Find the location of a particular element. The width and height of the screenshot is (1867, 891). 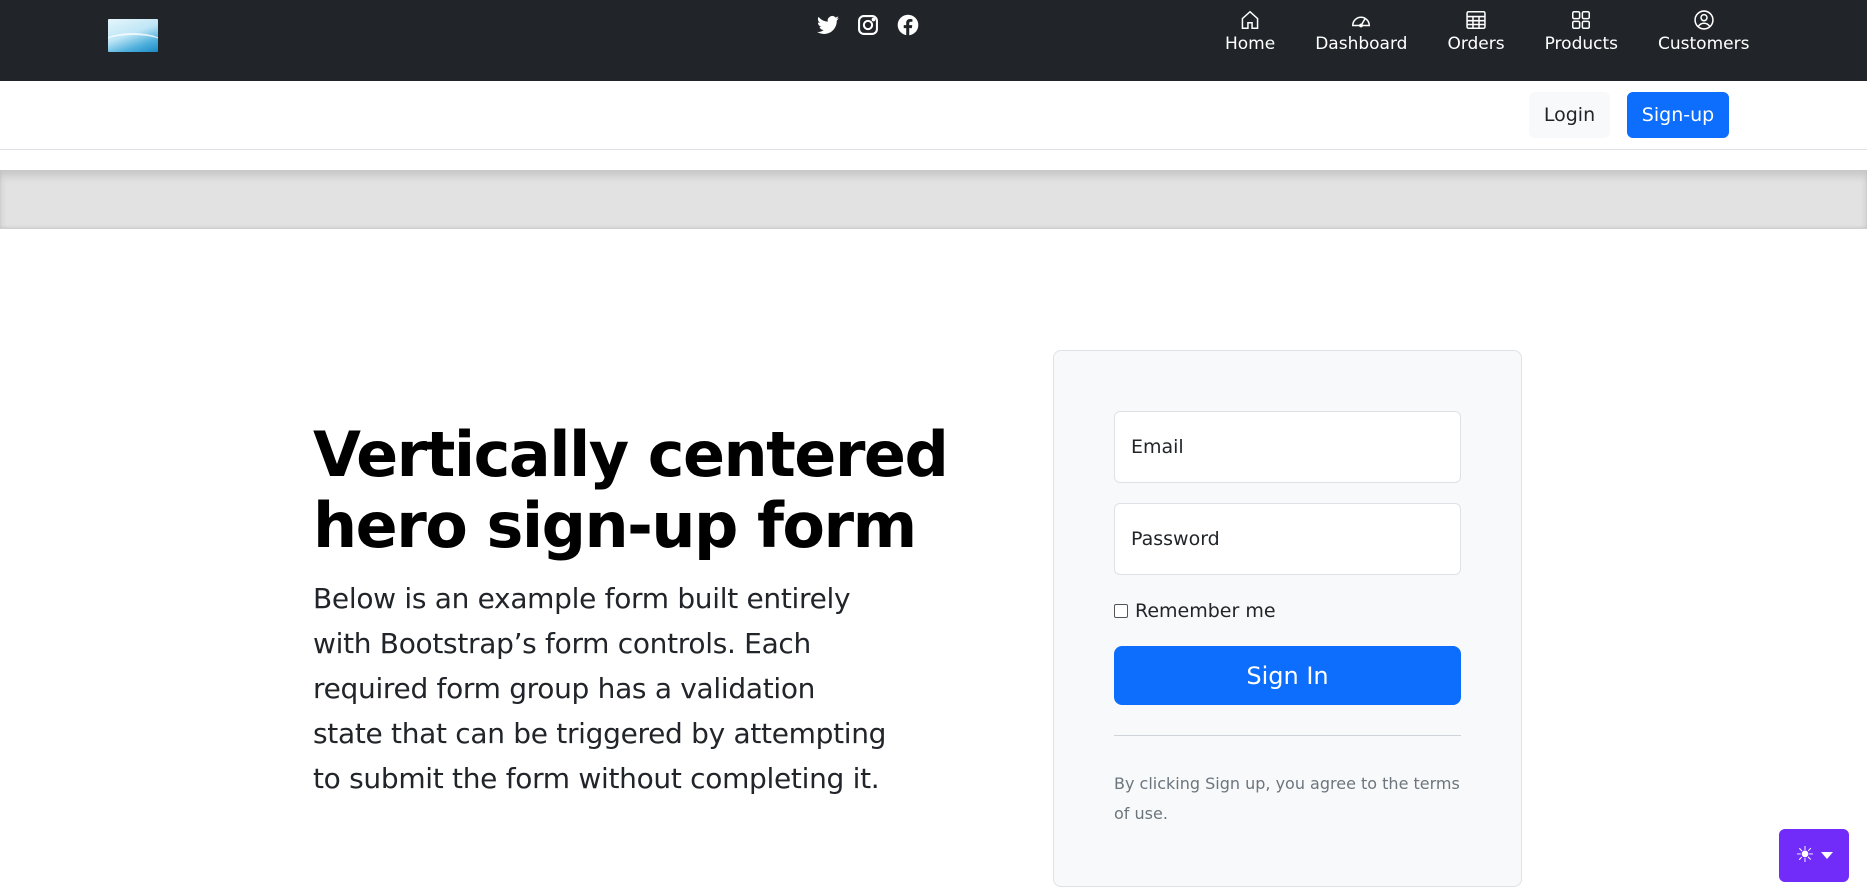

nav-label: Products is located at coordinates (1581, 44).